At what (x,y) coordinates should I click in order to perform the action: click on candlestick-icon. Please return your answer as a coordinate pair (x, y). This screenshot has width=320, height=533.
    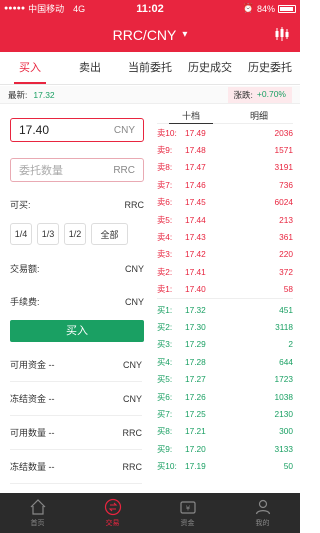
    Looking at the image, I should click on (282, 34).